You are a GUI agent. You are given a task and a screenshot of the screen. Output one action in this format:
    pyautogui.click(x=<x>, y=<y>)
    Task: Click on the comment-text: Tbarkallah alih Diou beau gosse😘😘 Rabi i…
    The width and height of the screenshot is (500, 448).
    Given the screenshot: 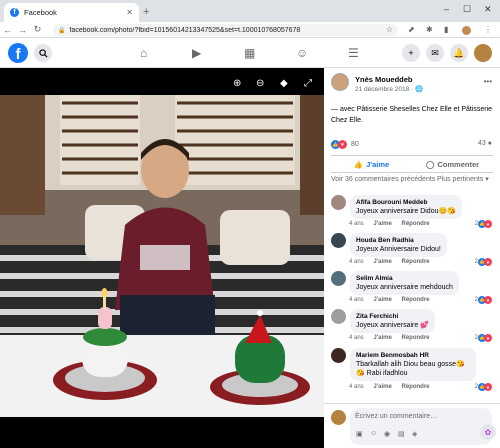 What is the action you would take?
    pyautogui.click(x=410, y=369)
    